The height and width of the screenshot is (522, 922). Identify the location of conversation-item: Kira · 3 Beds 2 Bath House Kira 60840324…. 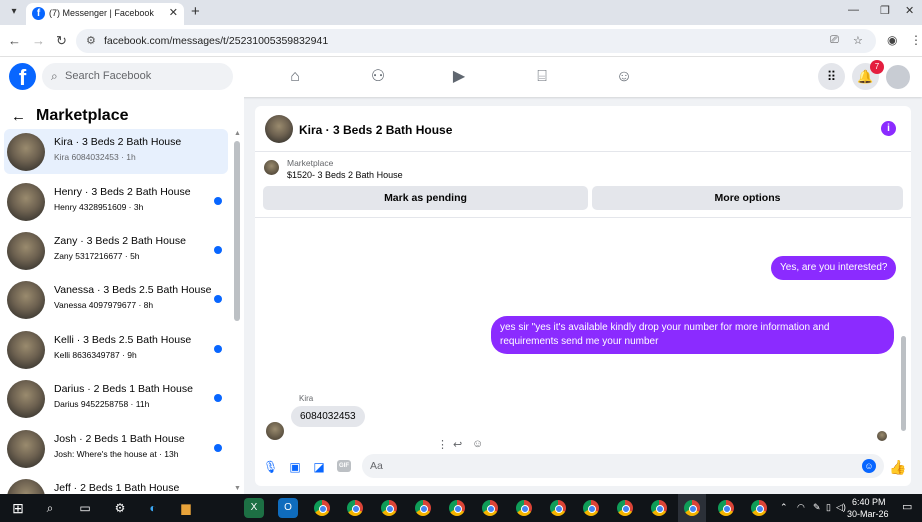
(116, 151).